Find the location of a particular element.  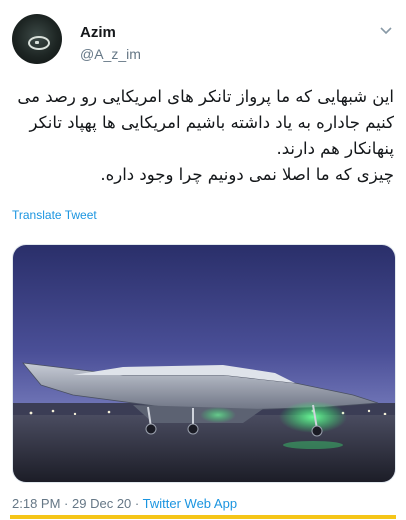

tweet-meta: 2:18 PM · 29 Dec 20 · Twitter Web App is located at coordinates (124, 503).